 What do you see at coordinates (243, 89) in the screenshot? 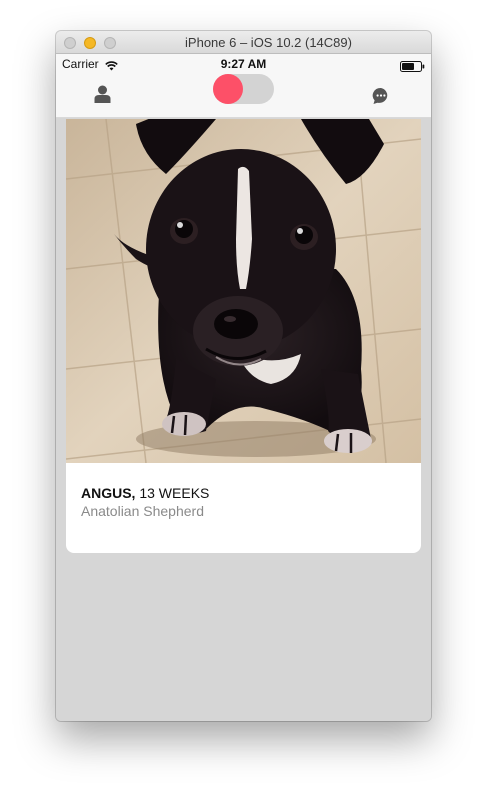
I see `mode-toggle-switch` at bounding box center [243, 89].